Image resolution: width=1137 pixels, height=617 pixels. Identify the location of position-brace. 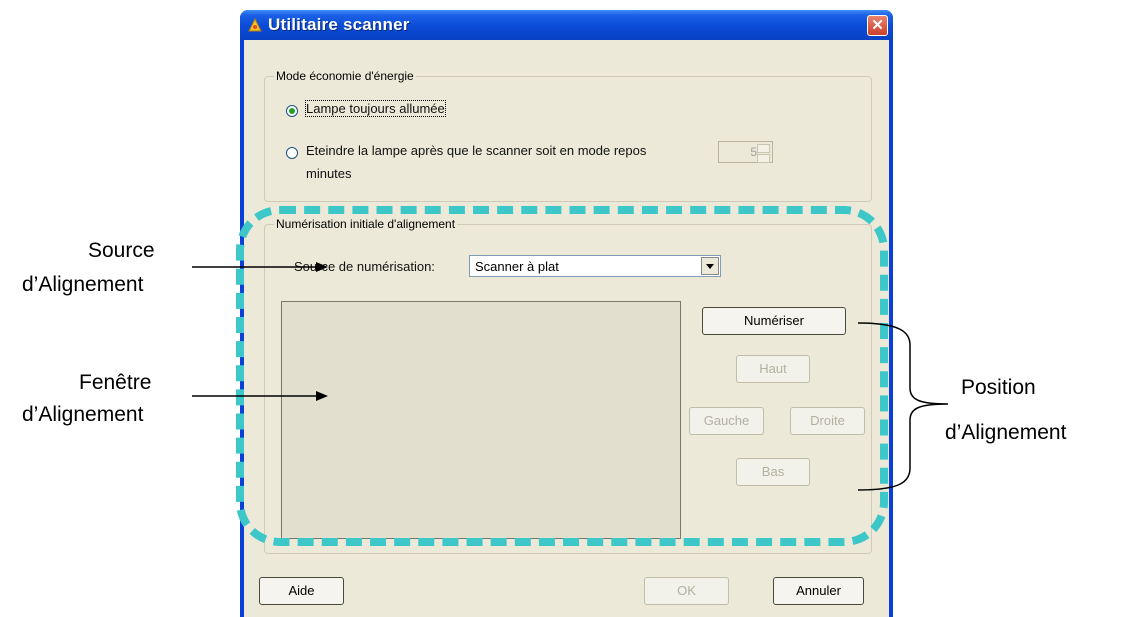
(903, 406).